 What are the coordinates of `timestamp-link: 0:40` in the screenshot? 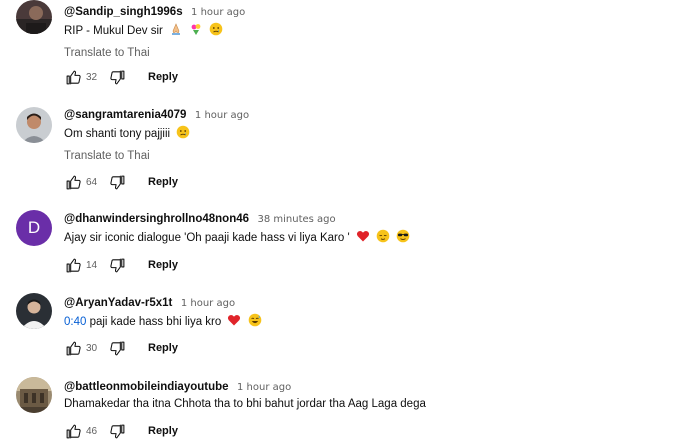 It's located at (75, 322).